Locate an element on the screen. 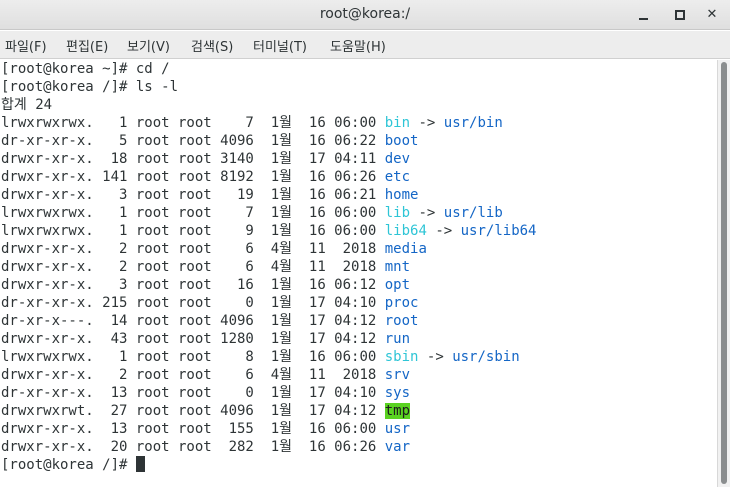 This screenshot has width=730, height=487. entry-name: lib is located at coordinates (397, 213).